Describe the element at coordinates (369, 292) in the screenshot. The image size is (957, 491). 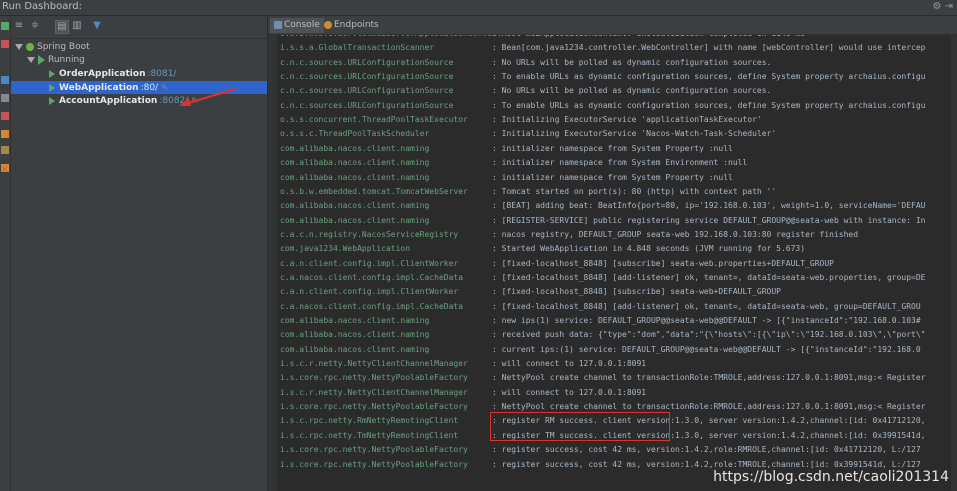
I see `log-logger: c.a.n.client.config.impl.ClientWorker` at that location.